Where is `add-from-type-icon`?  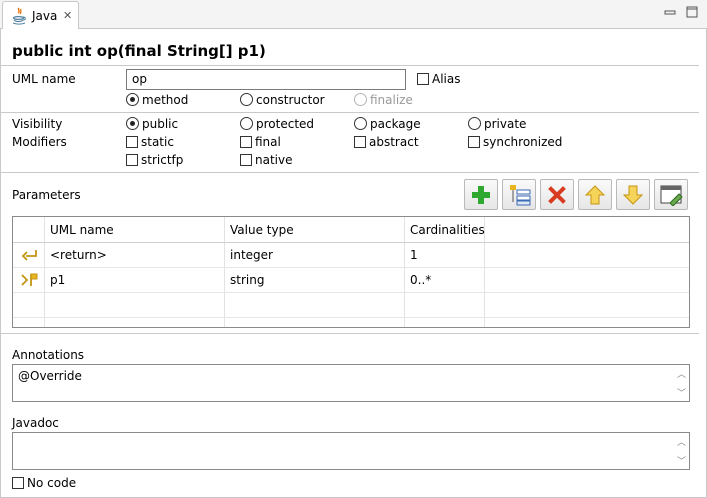 add-from-type-icon is located at coordinates (520, 195).